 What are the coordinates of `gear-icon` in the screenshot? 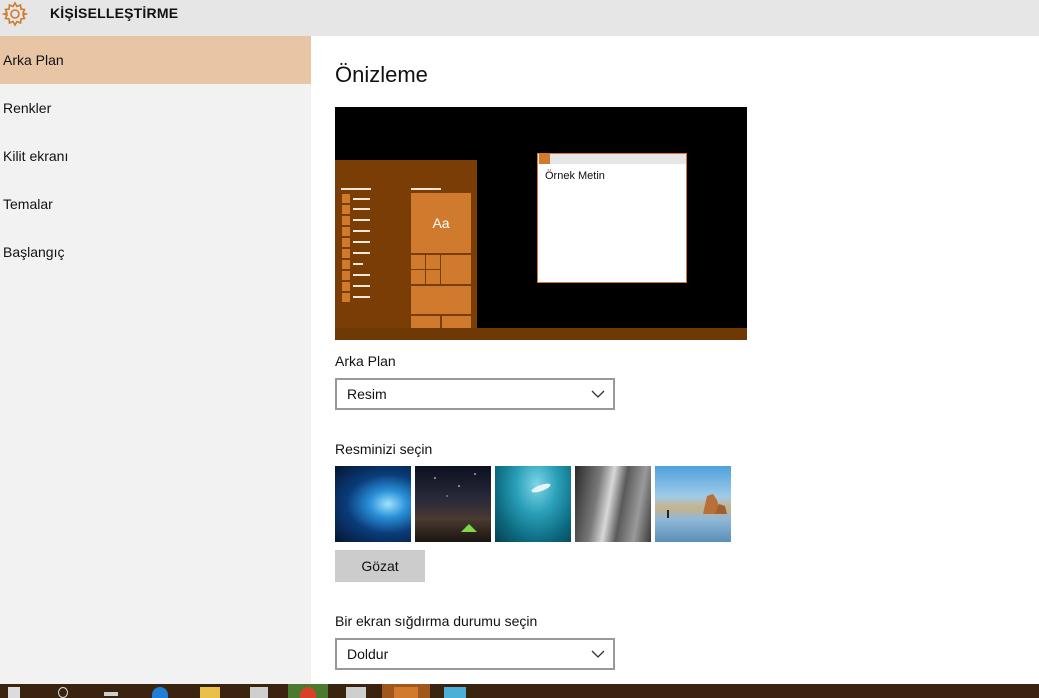 It's located at (15, 14).